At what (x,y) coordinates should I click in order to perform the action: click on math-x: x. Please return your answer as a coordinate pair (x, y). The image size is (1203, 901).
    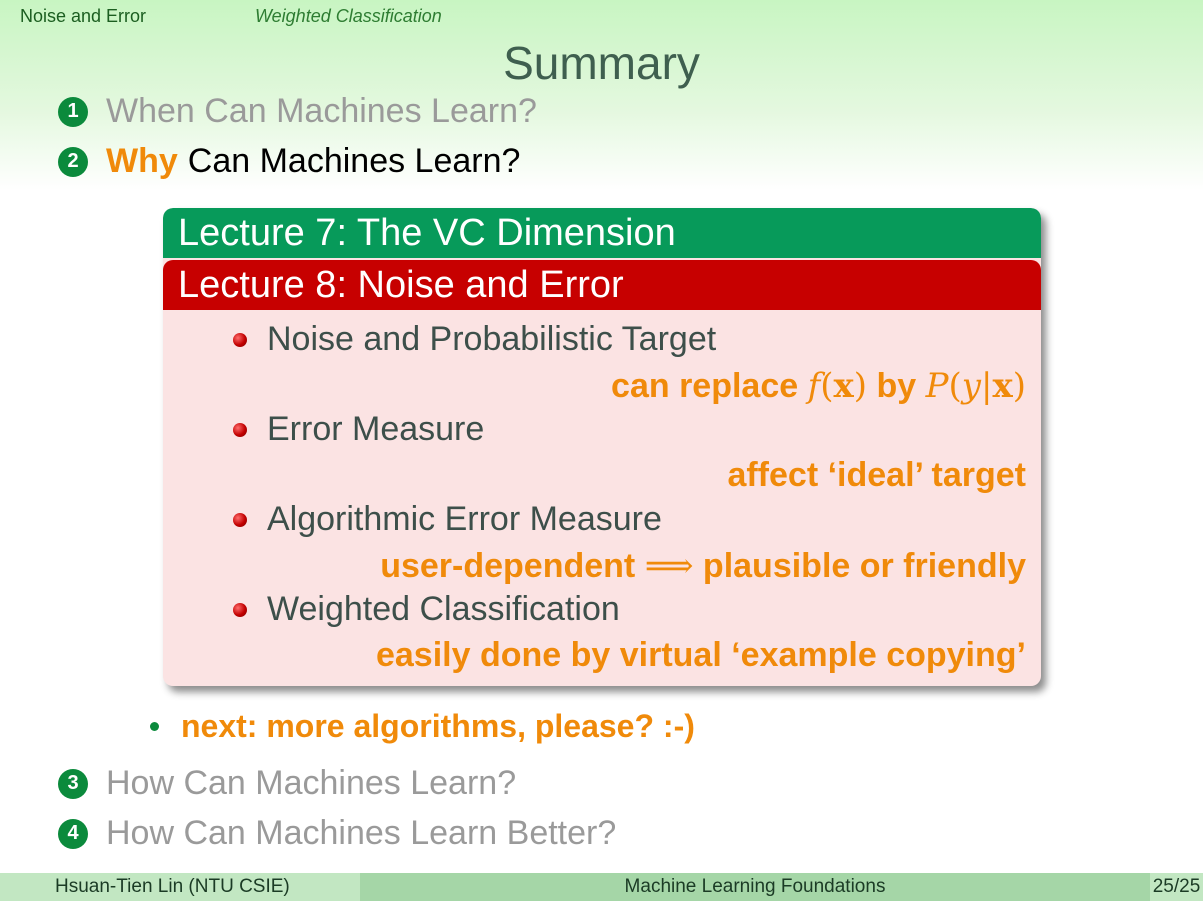
    Looking at the image, I should click on (843, 386).